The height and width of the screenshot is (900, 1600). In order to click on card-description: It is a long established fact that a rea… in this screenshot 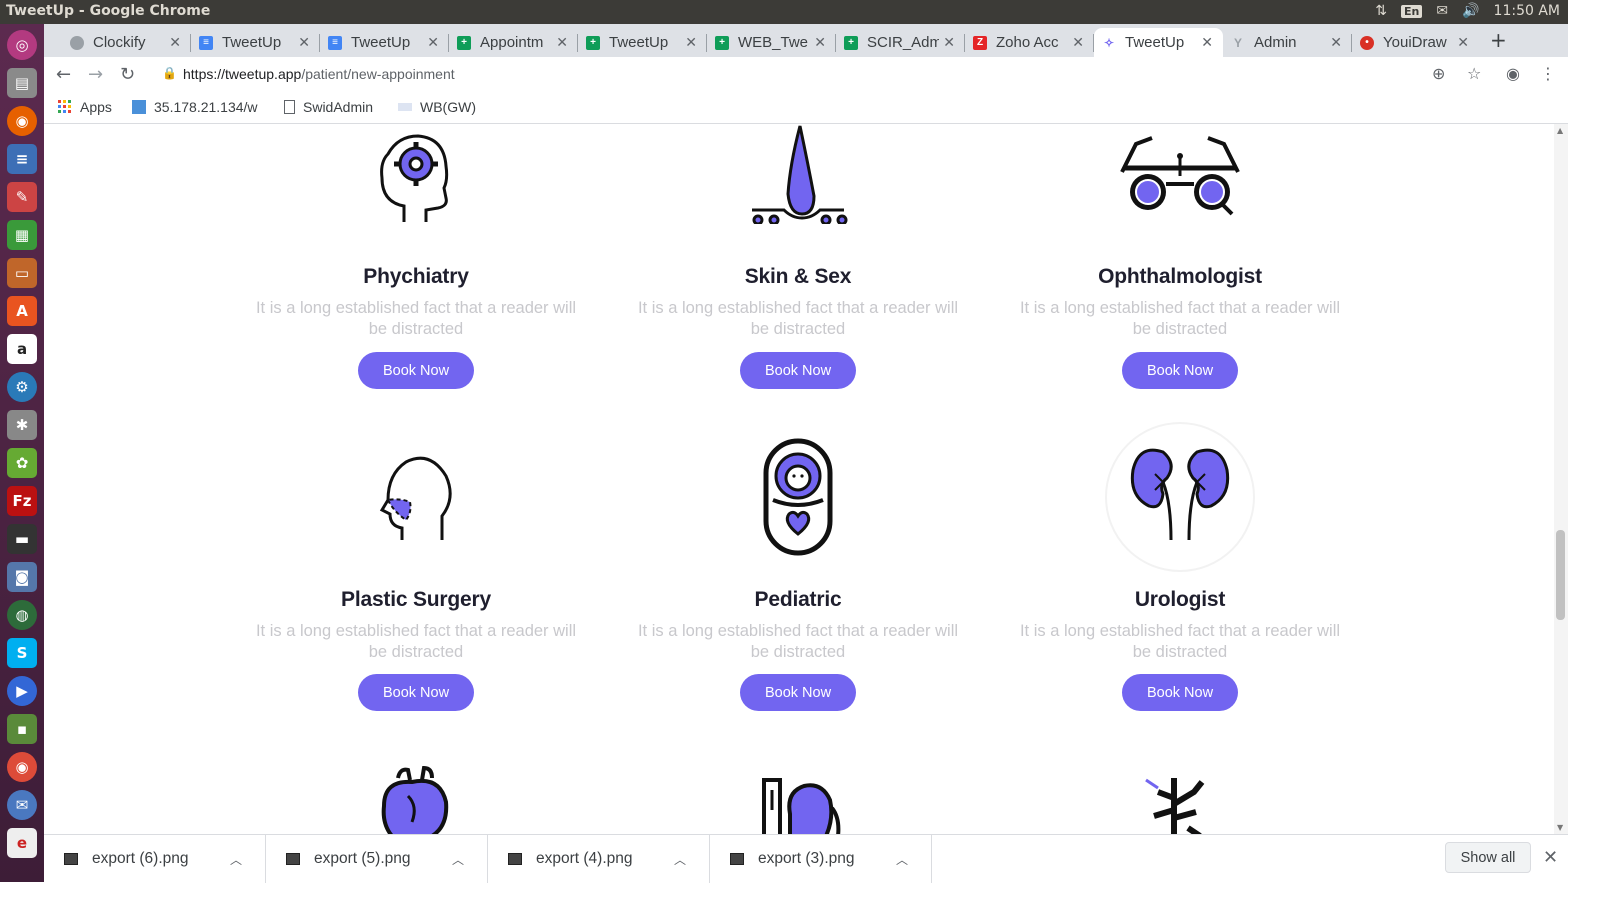, I will do `click(1180, 318)`.